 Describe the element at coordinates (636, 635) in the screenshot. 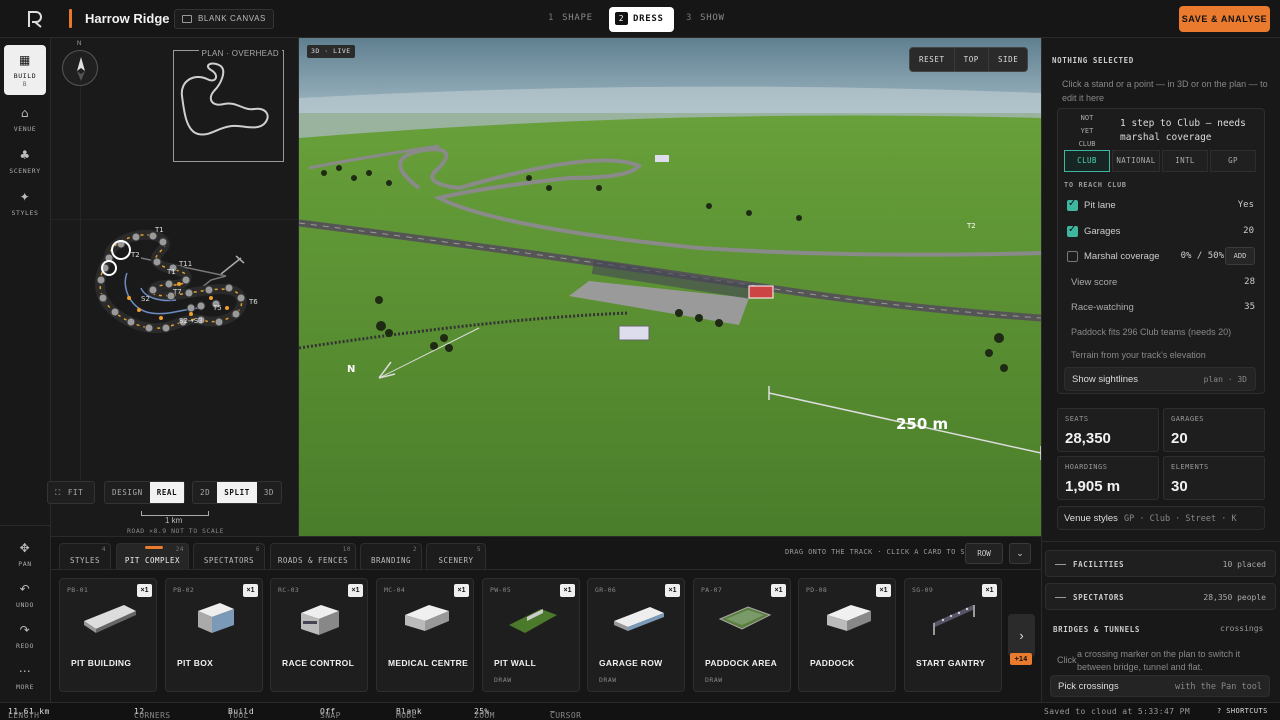

I see `card-garage-row: GR-06 ×1 GARAGE ROW DRAW` at that location.